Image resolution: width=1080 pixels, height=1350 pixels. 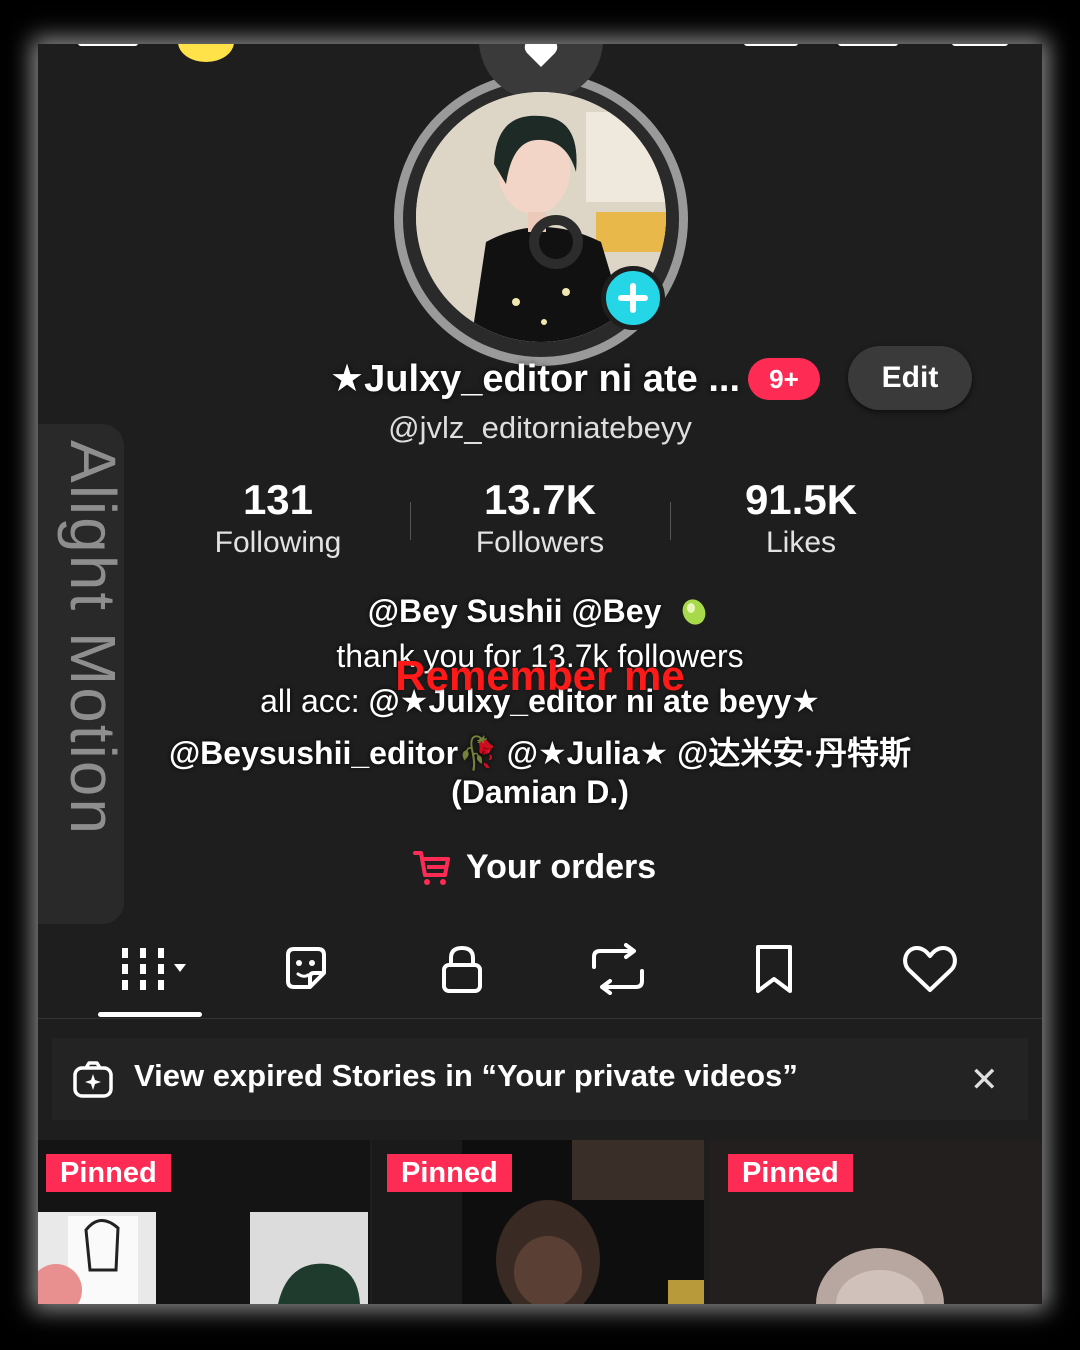 What do you see at coordinates (278, 542) in the screenshot?
I see `stat-label: Following` at bounding box center [278, 542].